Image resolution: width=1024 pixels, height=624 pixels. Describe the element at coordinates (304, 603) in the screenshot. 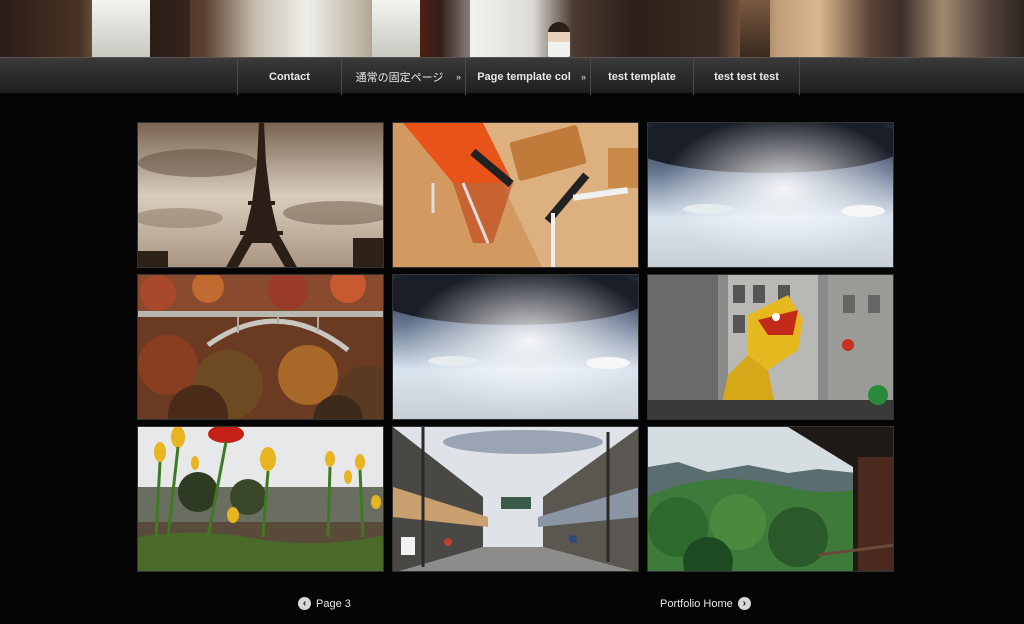

I see `chevron-left-circle-icon: ‹` at that location.